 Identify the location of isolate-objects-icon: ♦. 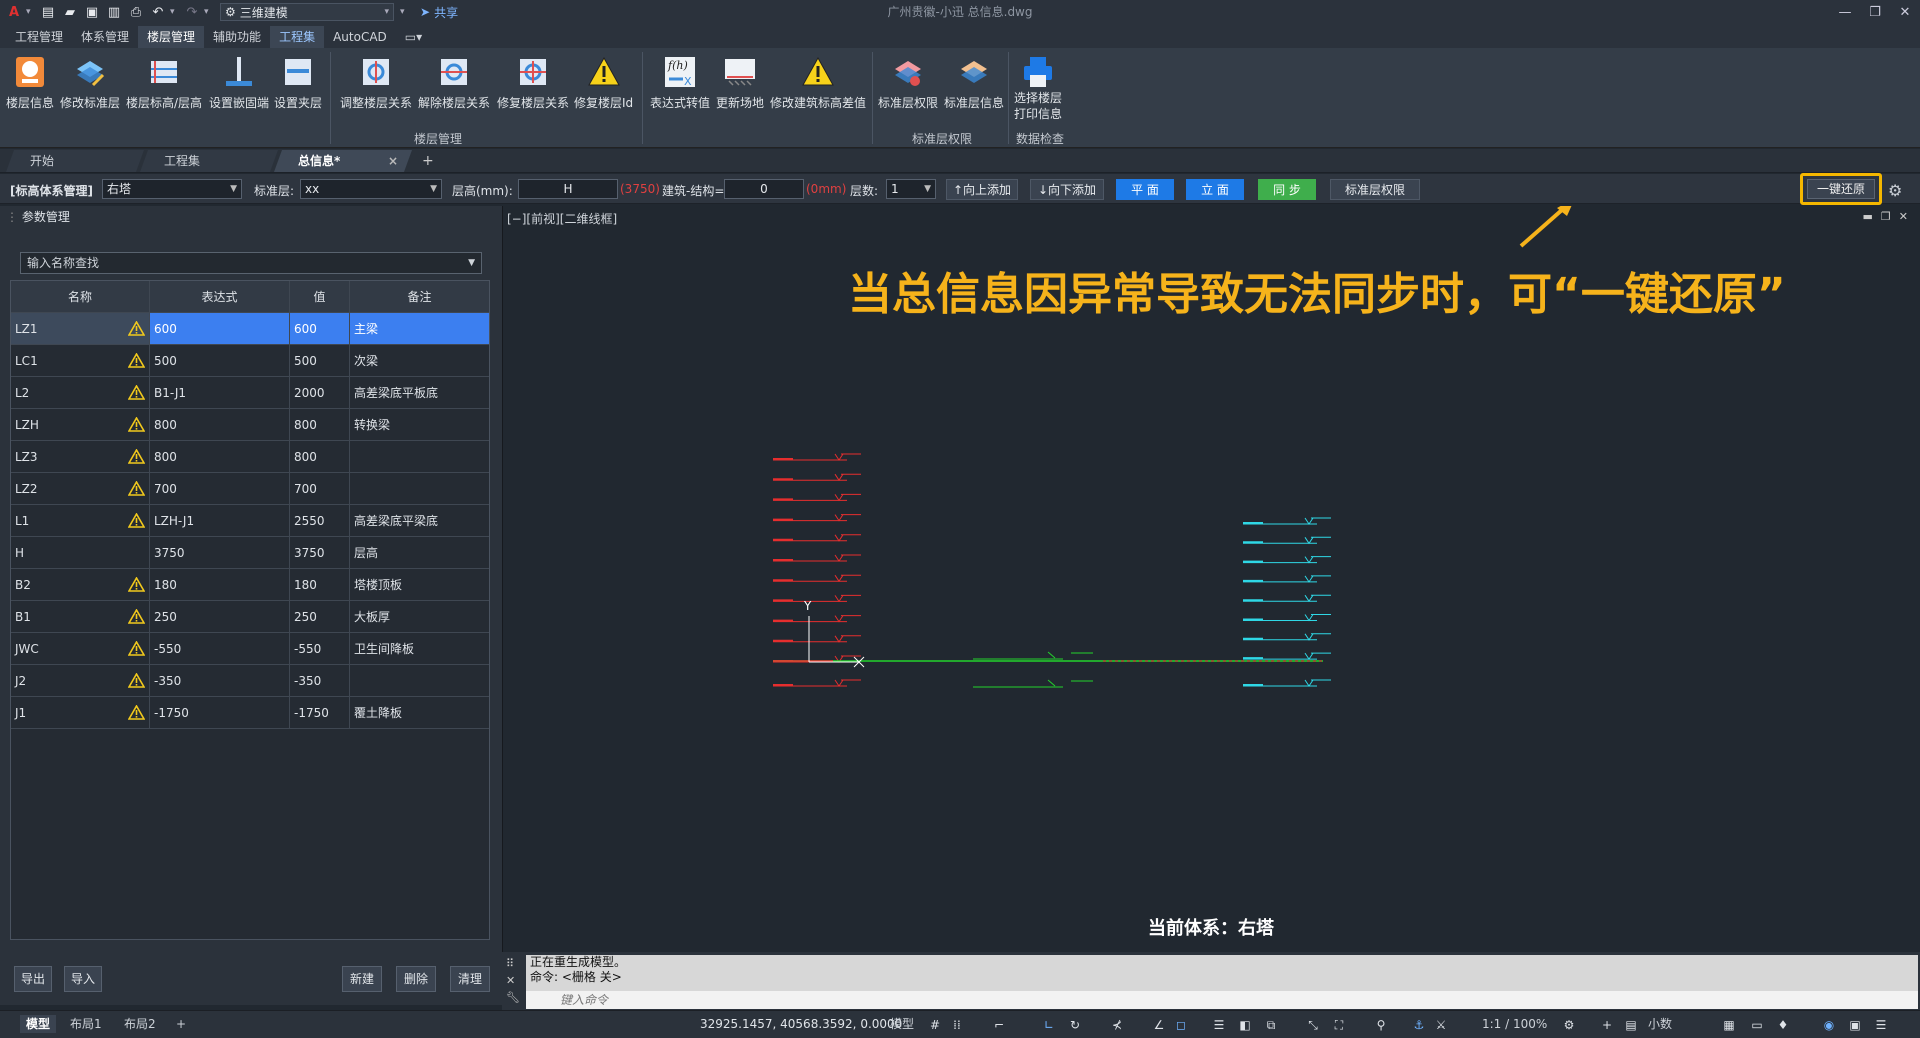
(1783, 1025).